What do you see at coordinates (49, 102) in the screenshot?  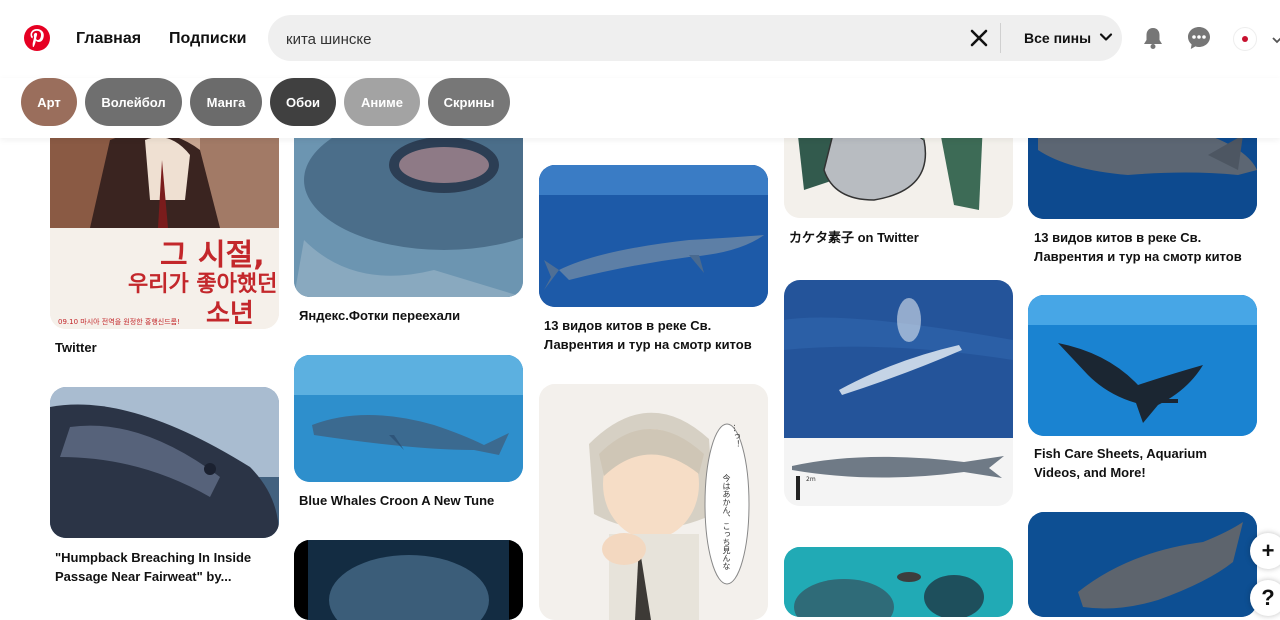 I see `chip-art: Арт` at bounding box center [49, 102].